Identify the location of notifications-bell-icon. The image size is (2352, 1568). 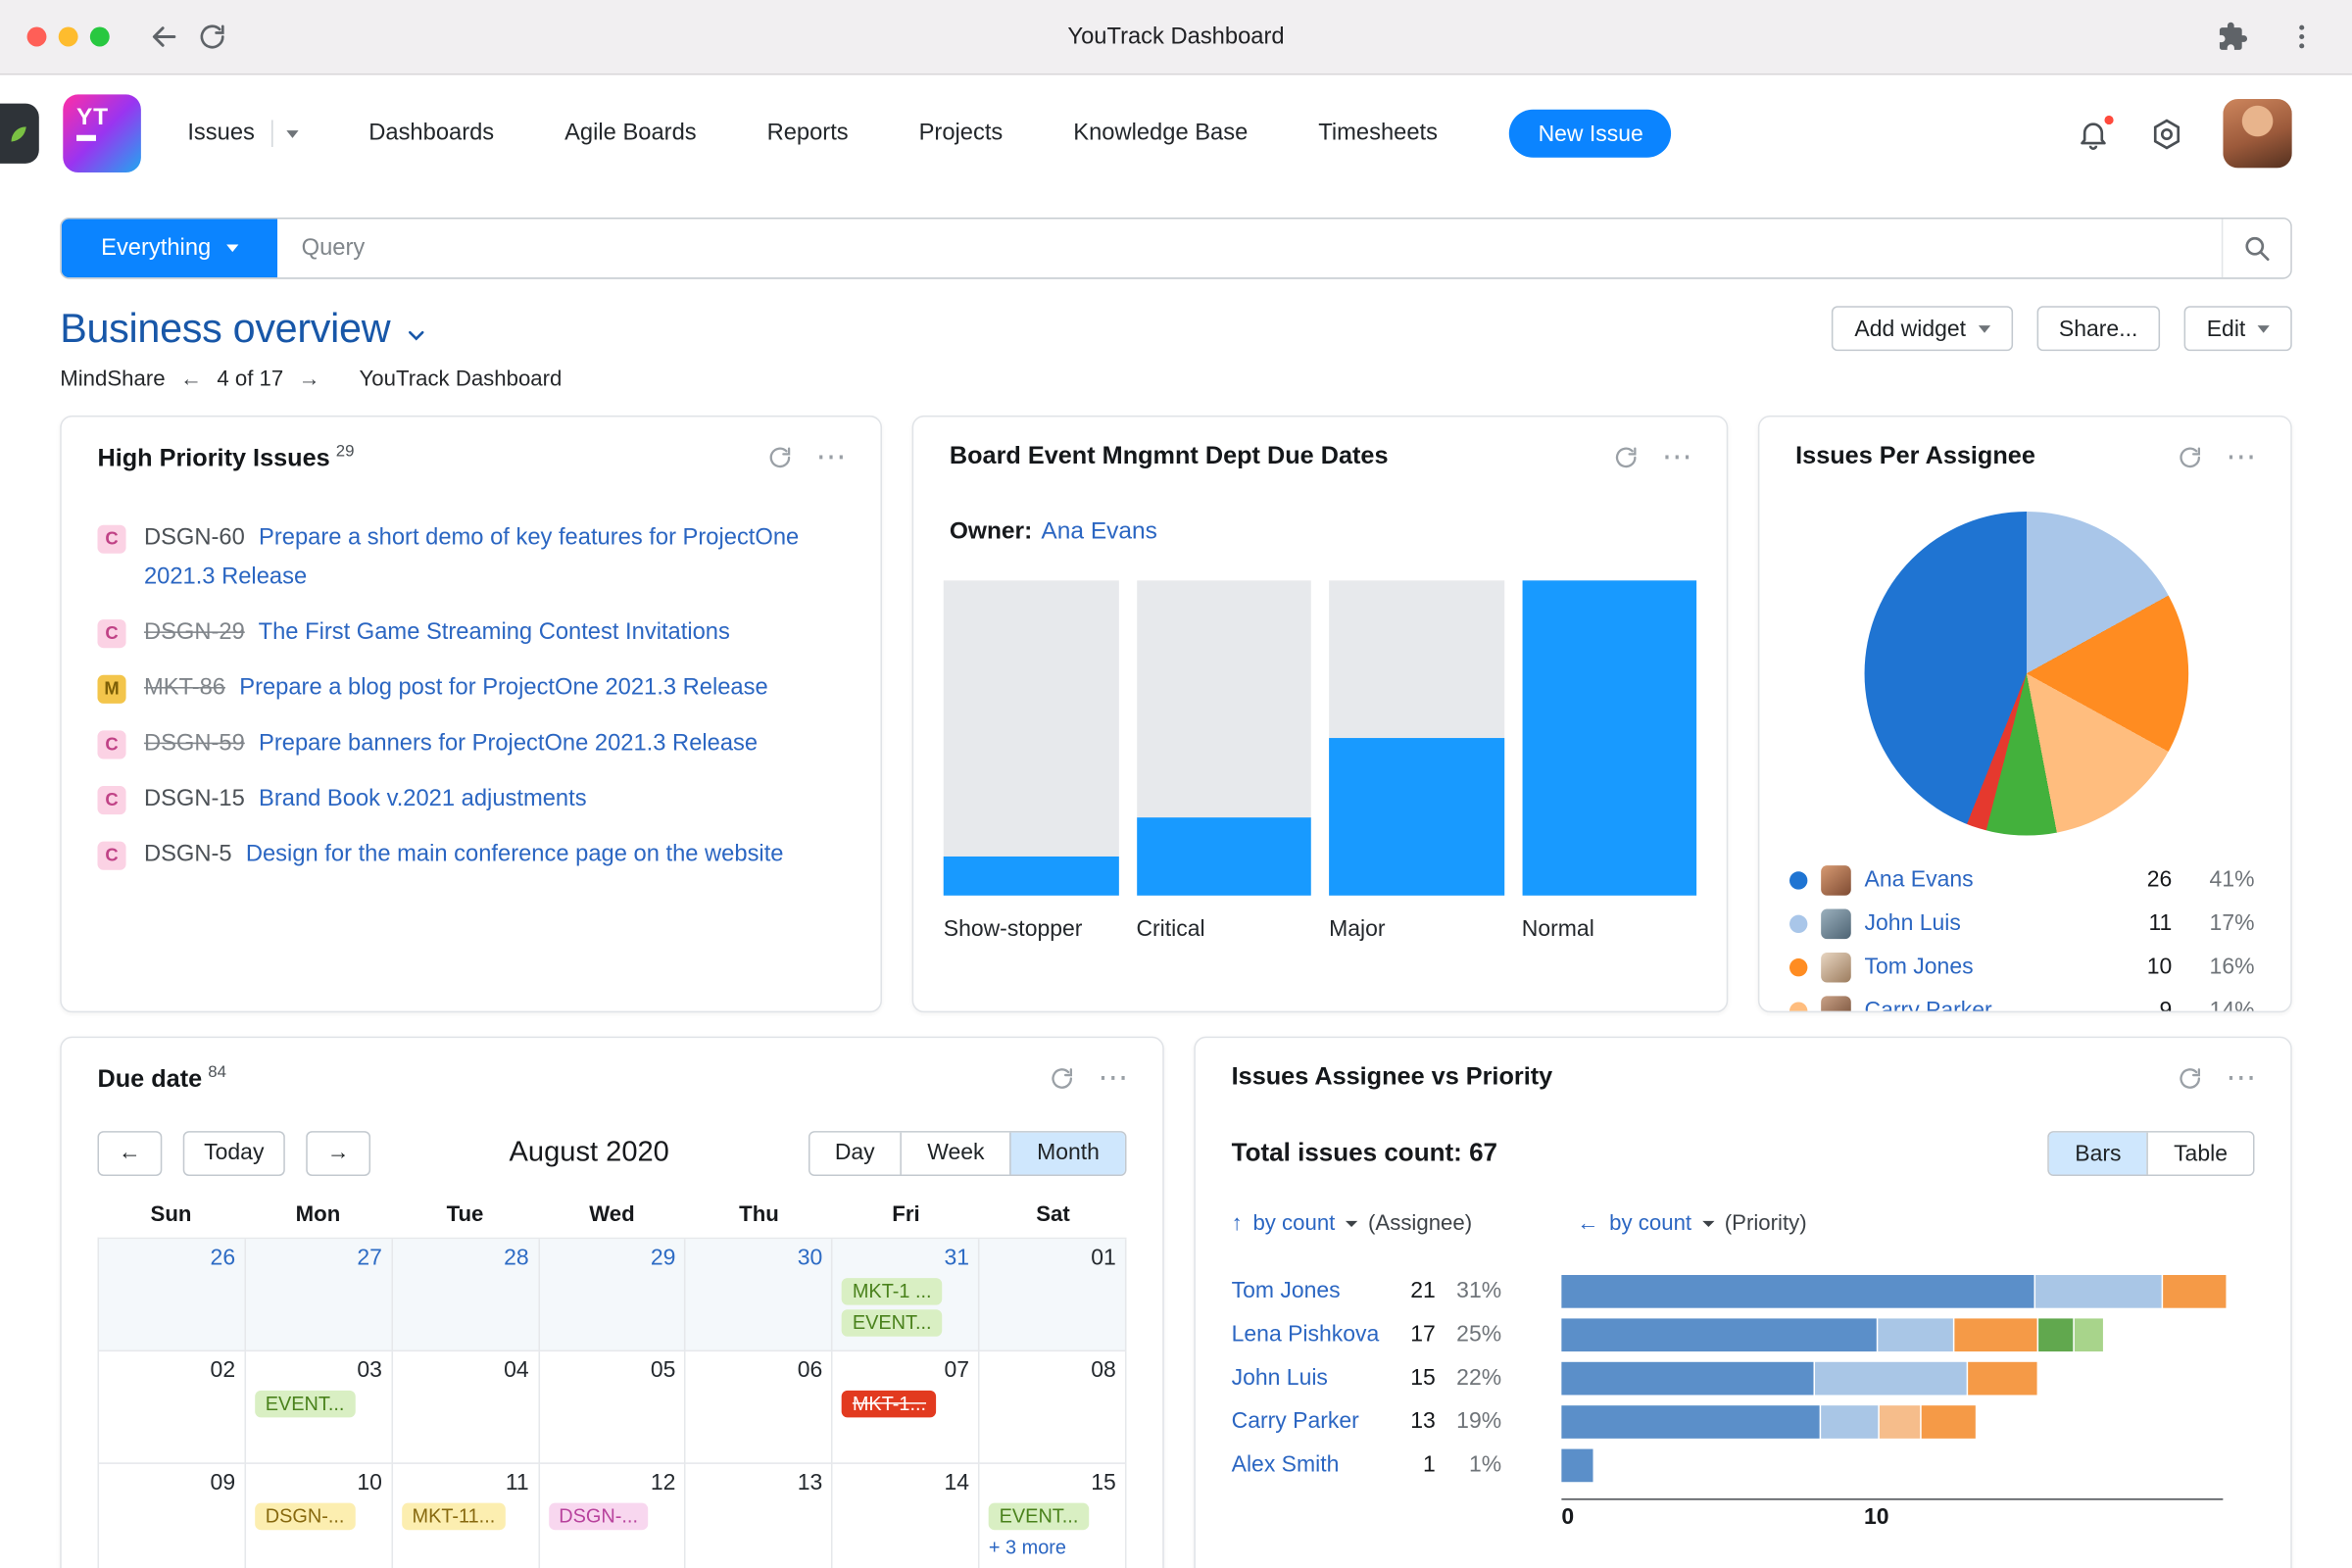
(2096, 131).